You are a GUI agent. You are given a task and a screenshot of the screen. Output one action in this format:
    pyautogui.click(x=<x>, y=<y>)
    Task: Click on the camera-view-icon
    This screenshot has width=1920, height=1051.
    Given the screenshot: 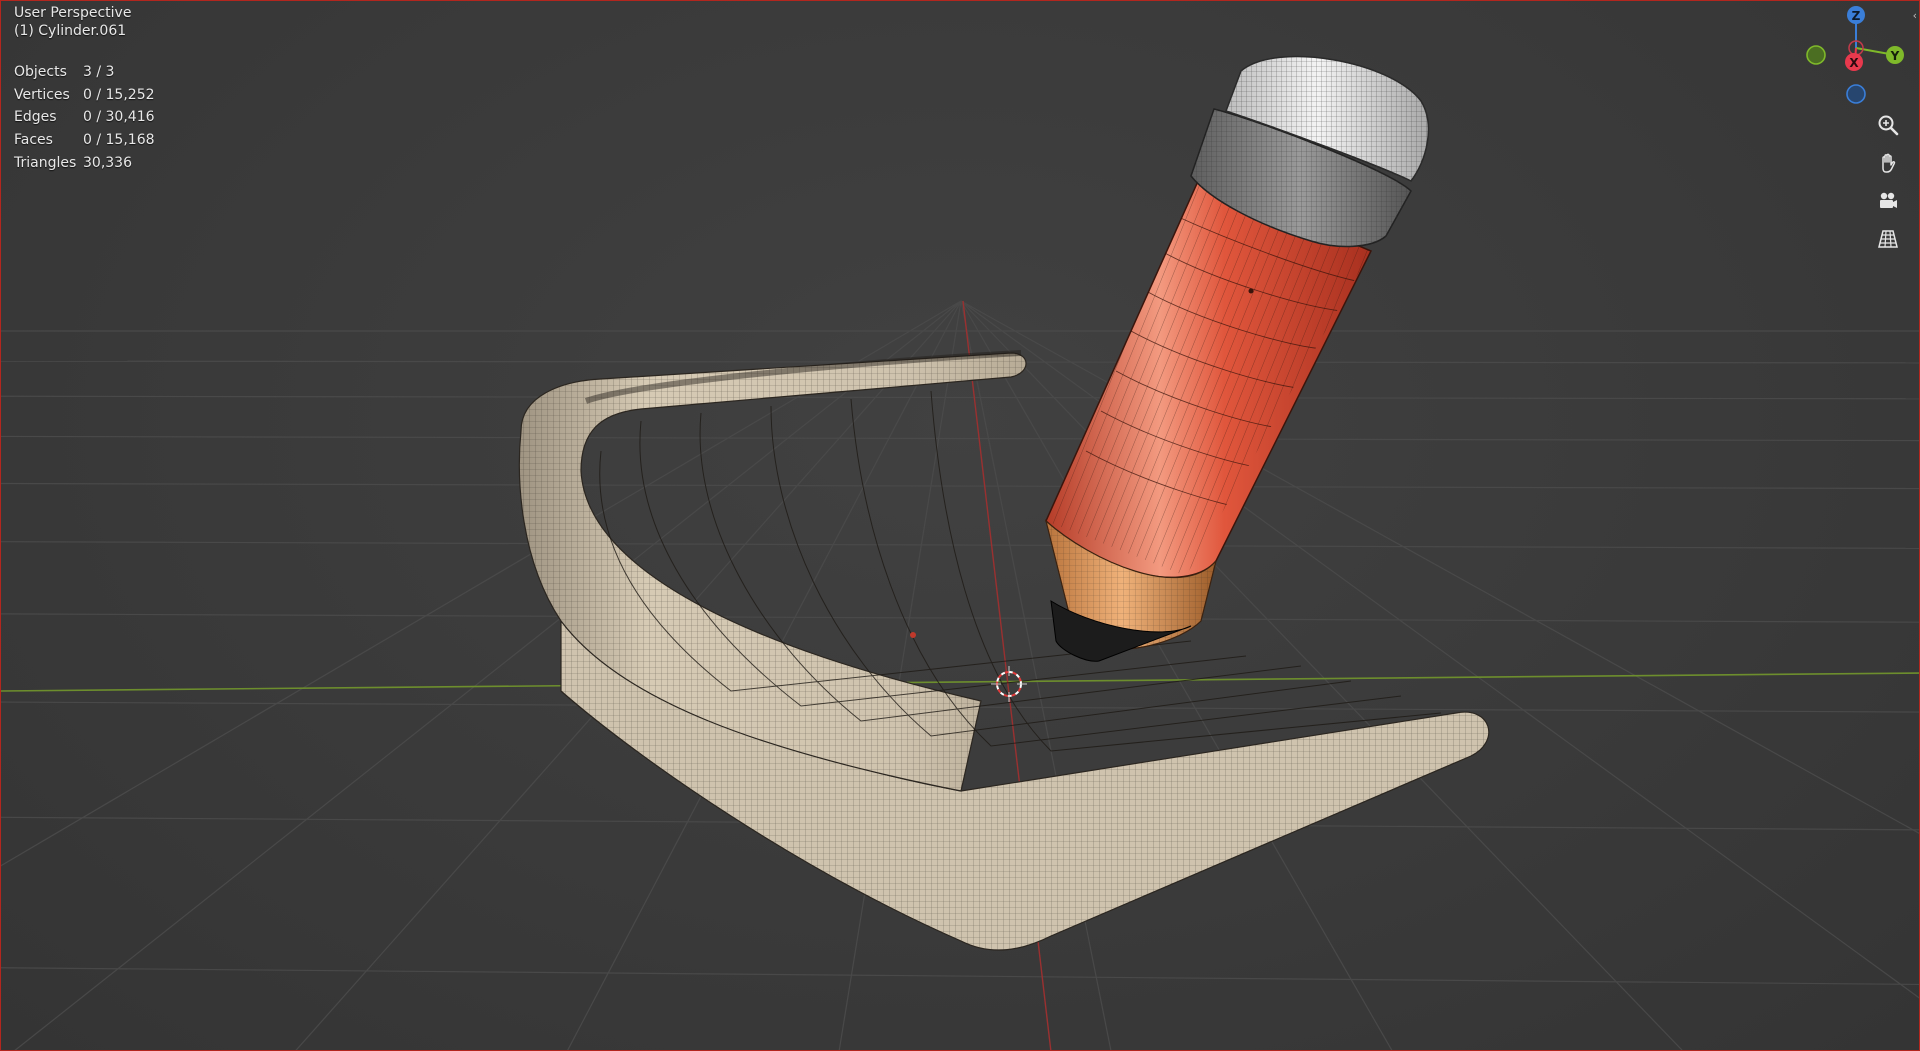 What is the action you would take?
    pyautogui.click(x=1888, y=200)
    